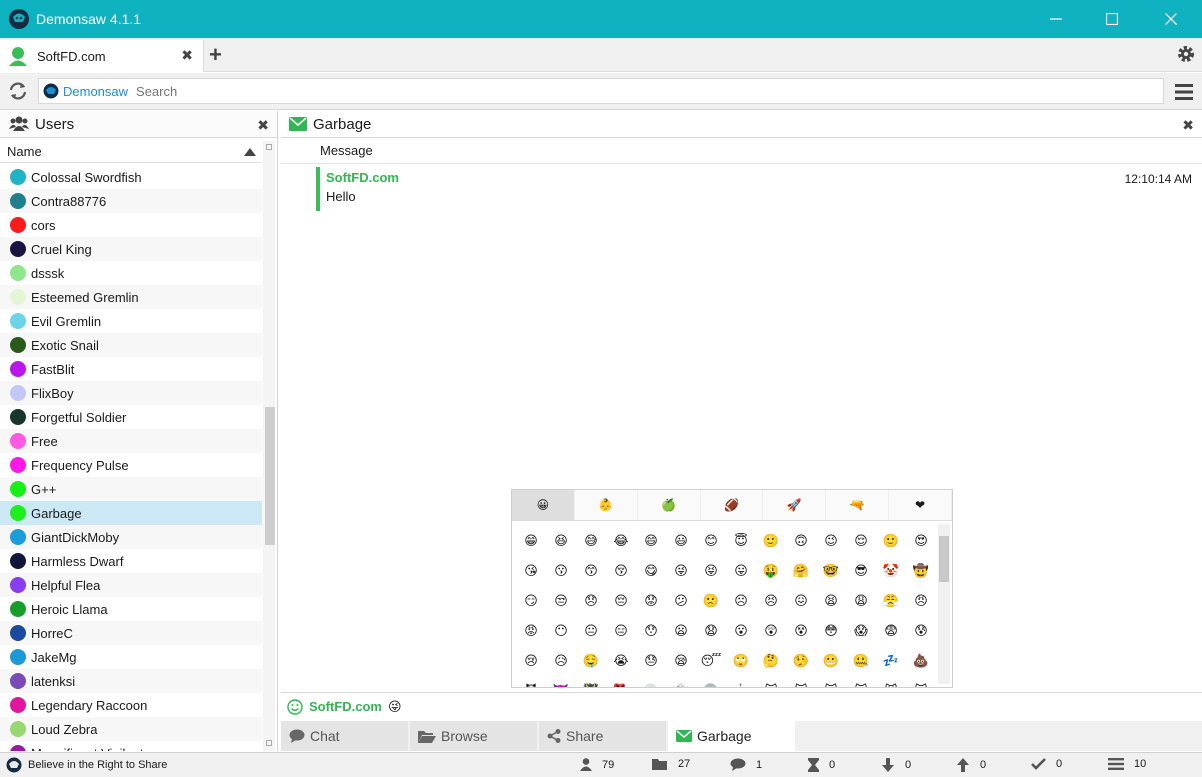 The height and width of the screenshot is (777, 1202). I want to click on emoji-cell: 👿, so click(561, 681).